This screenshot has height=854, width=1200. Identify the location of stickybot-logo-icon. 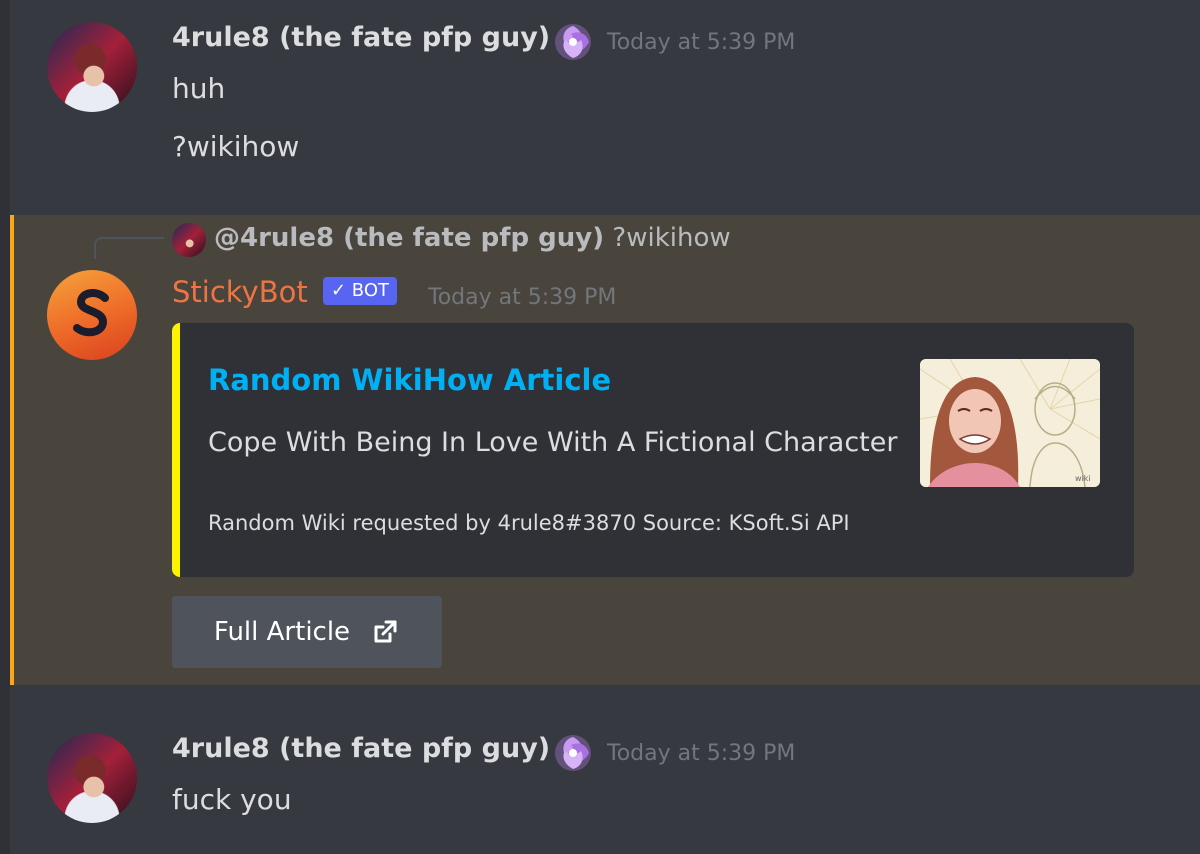
(91, 313).